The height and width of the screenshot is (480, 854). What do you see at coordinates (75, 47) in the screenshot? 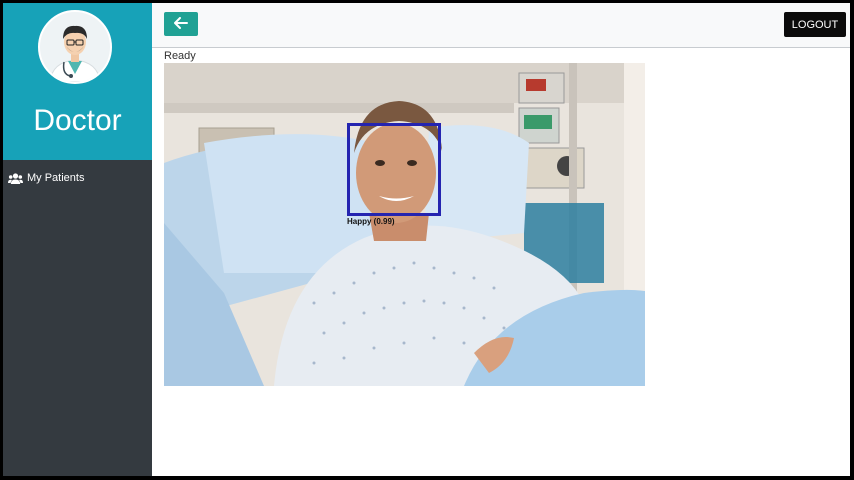
I see `doctor-avatar-icon` at bounding box center [75, 47].